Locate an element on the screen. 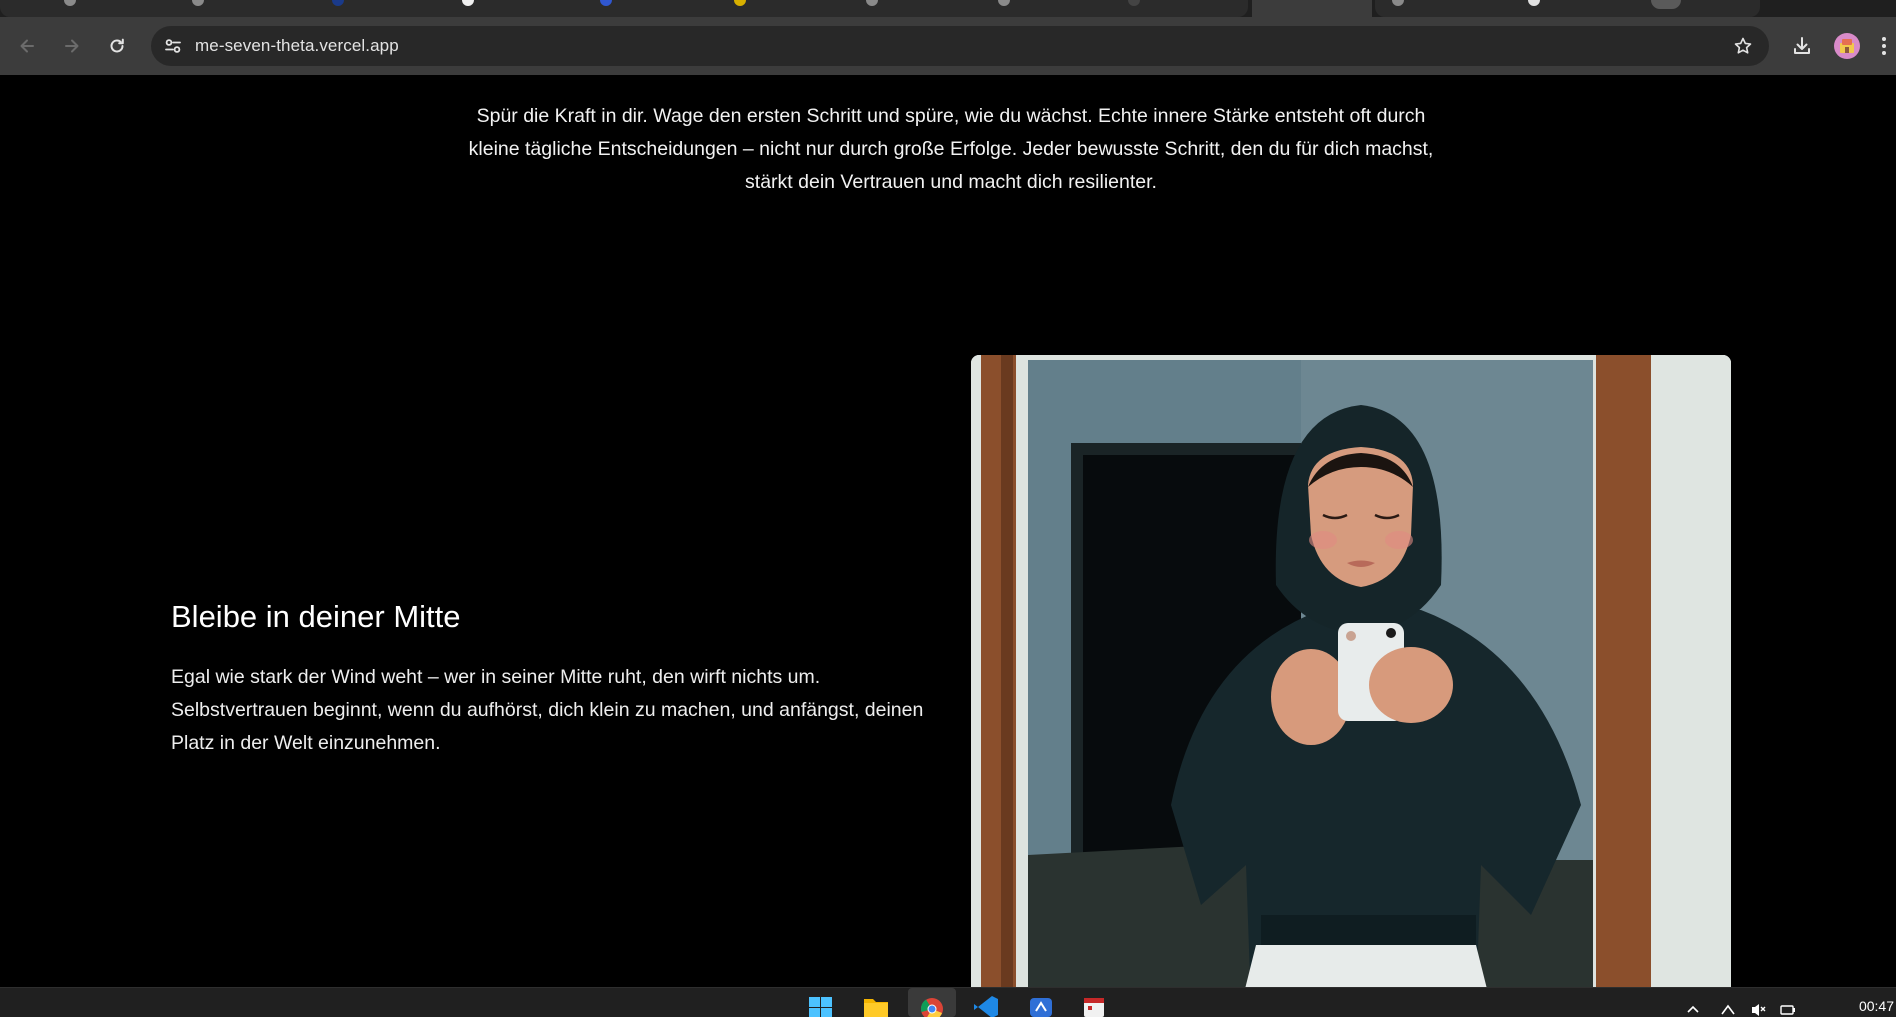 This screenshot has width=1896, height=1017. file-explorer-icon is located at coordinates (876, 1005).